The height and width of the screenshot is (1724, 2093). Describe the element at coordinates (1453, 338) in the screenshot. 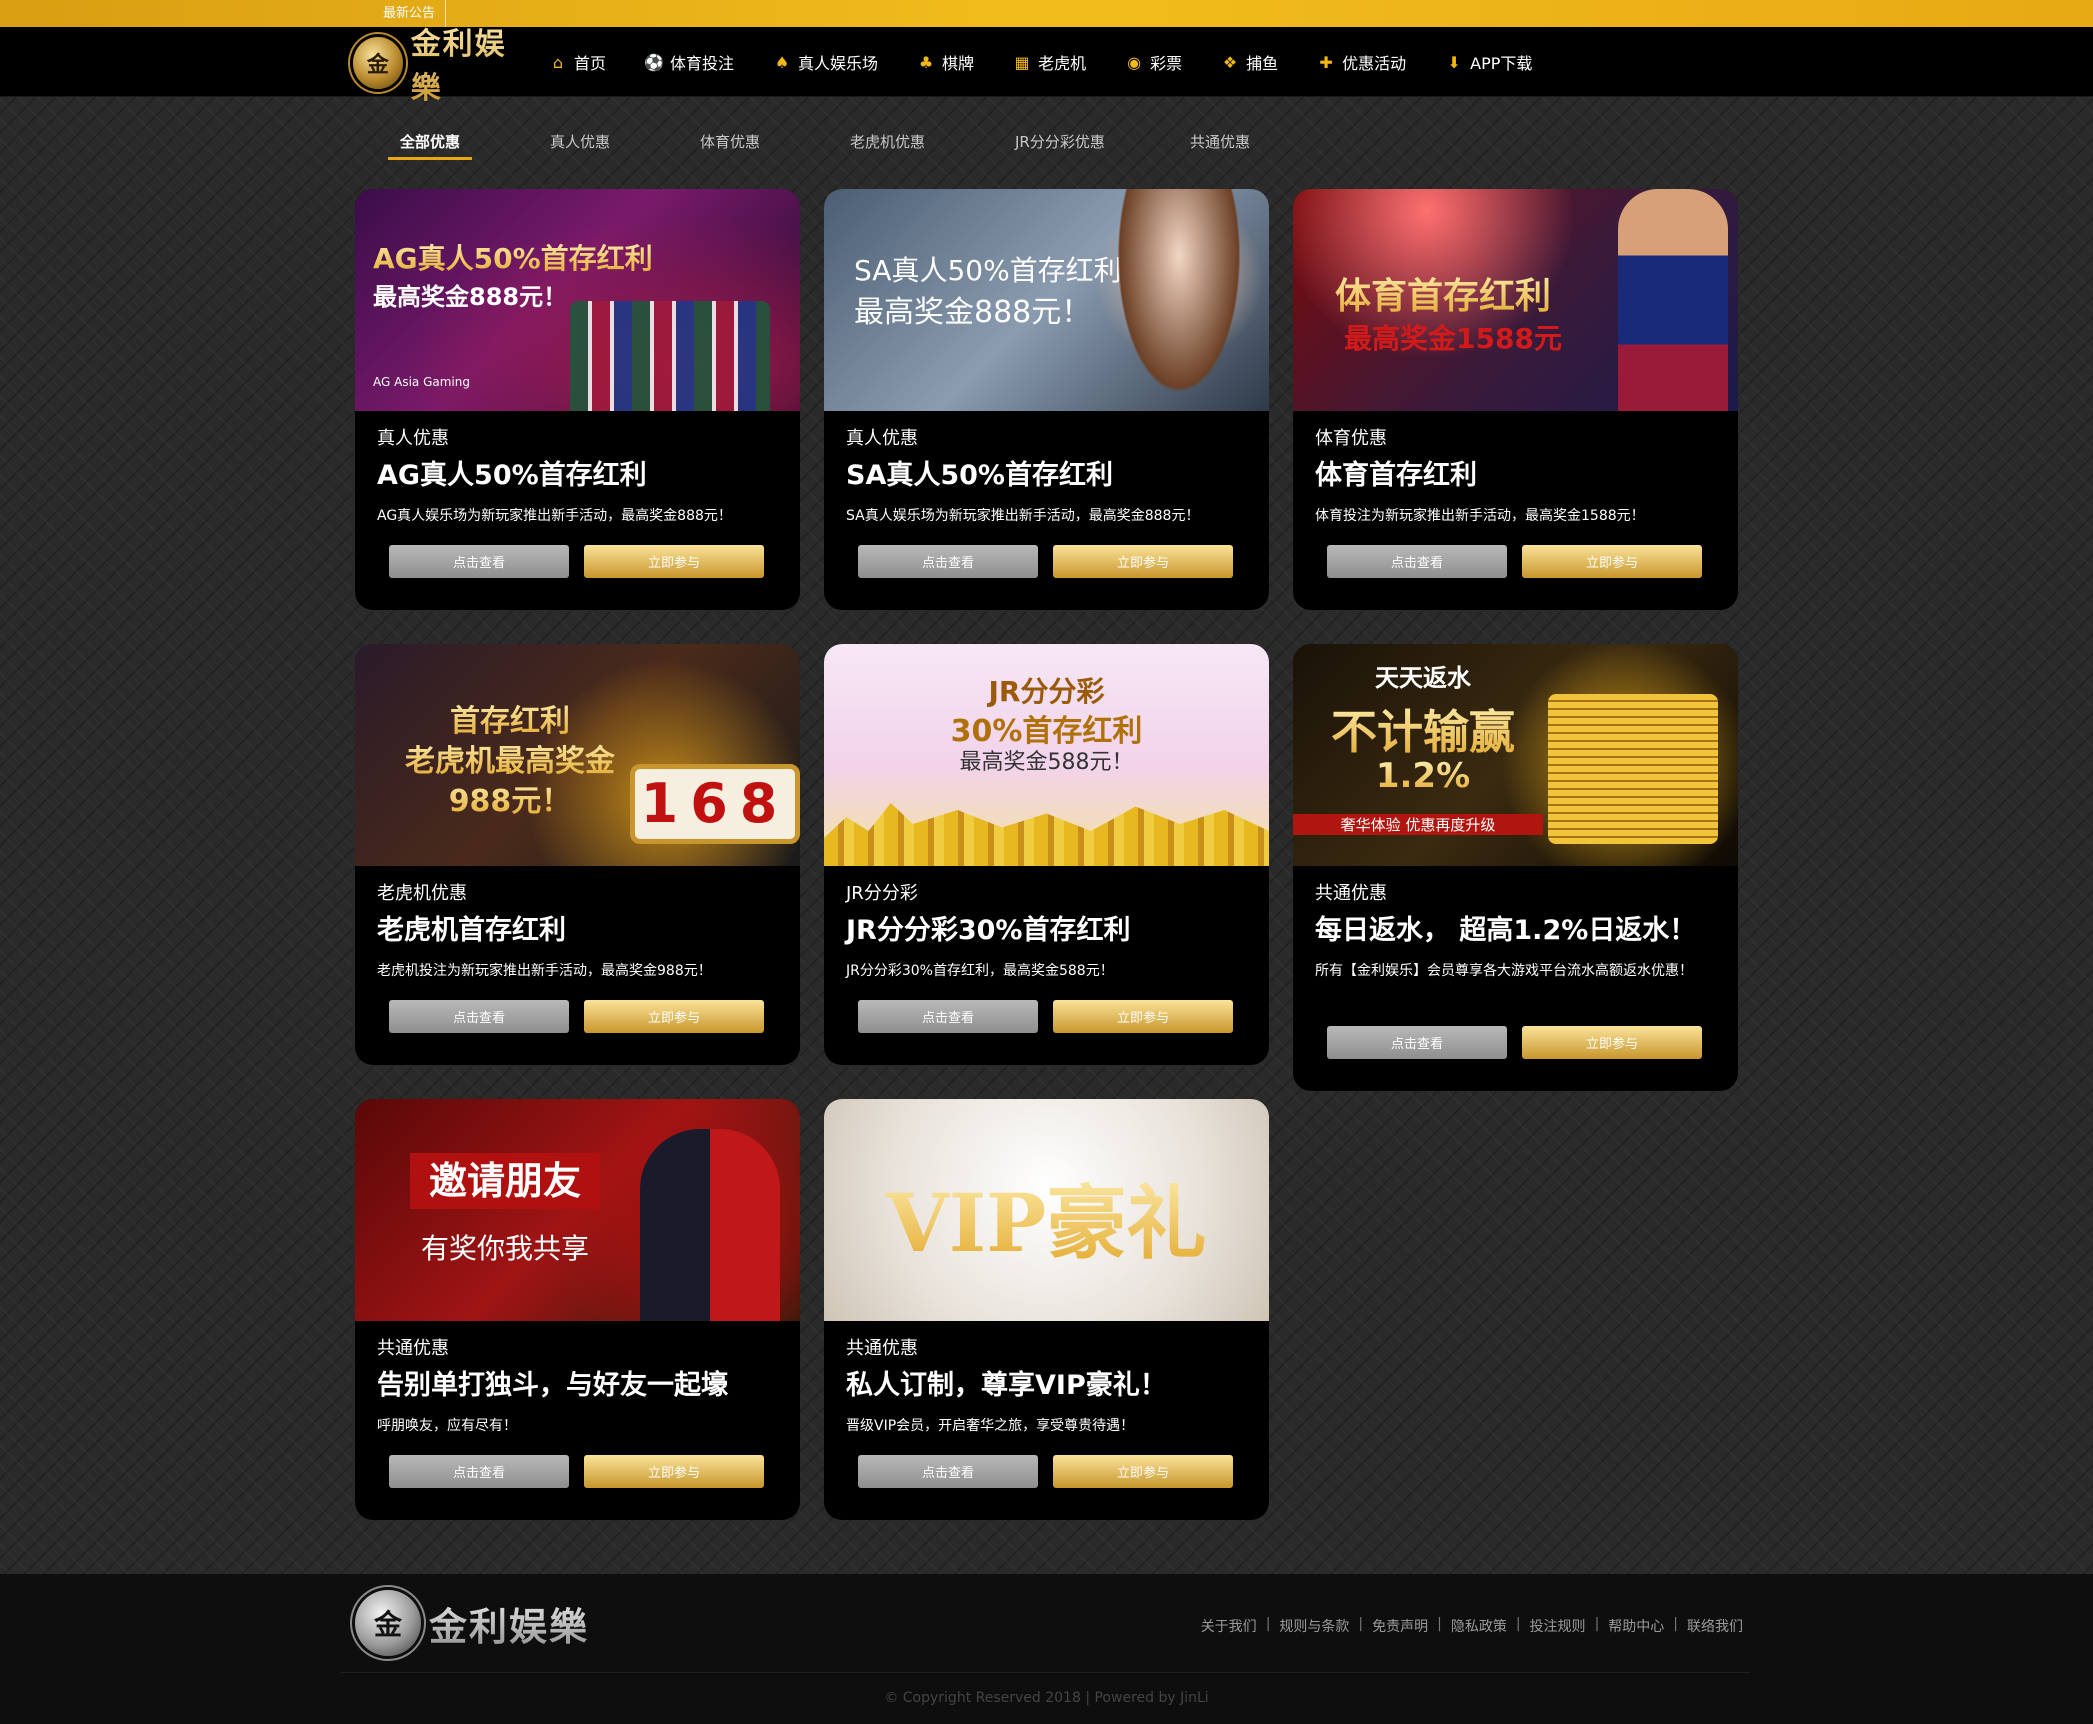

I see `banner-subline: 最高奖金1588元` at that location.